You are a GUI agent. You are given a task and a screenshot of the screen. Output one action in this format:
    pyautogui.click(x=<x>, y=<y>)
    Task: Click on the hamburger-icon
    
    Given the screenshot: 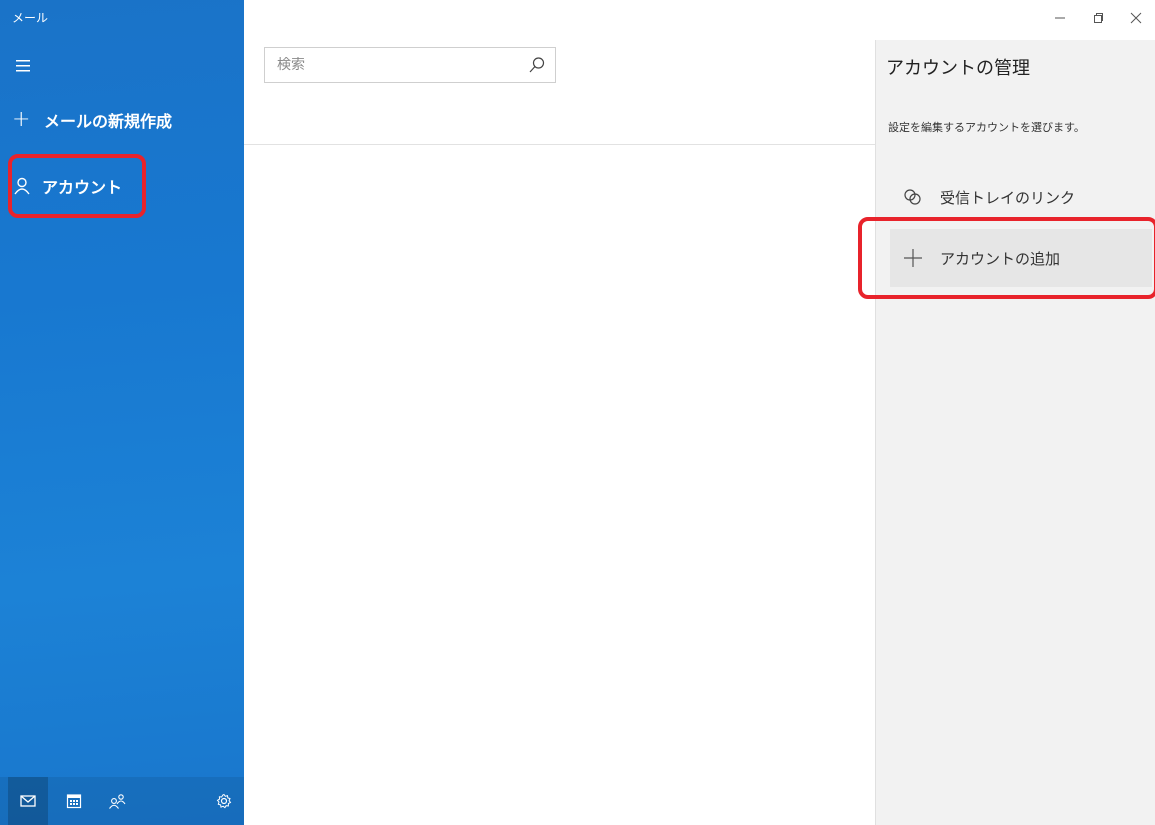 What is the action you would take?
    pyautogui.click(x=24, y=66)
    